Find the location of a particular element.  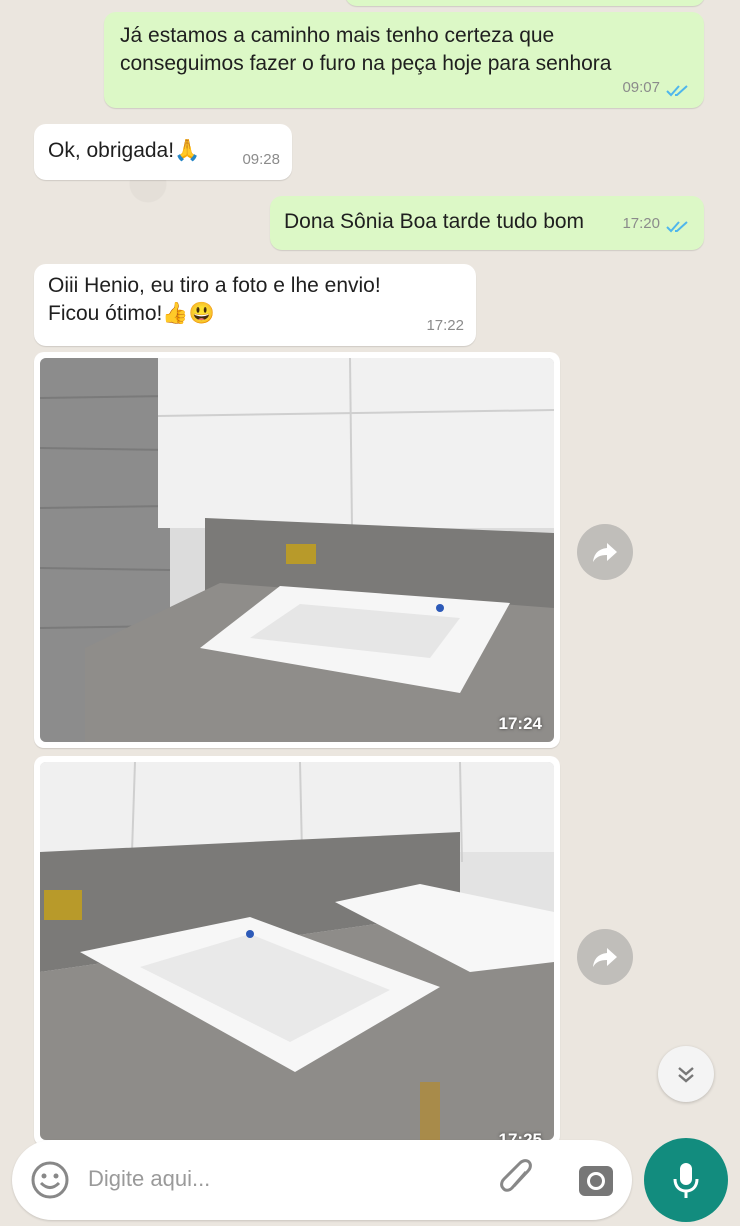

message-time: 17:20 is located at coordinates (641, 223).